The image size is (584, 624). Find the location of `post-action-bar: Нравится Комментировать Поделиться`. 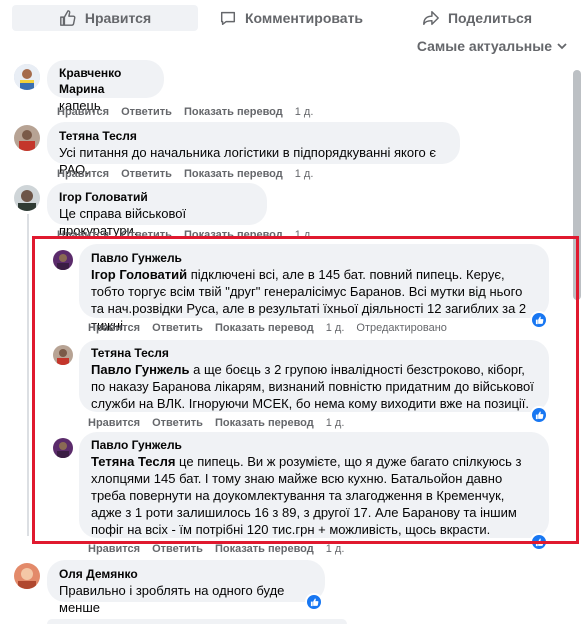

post-action-bar: Нравится Комментировать Поделиться is located at coordinates (285, 18).